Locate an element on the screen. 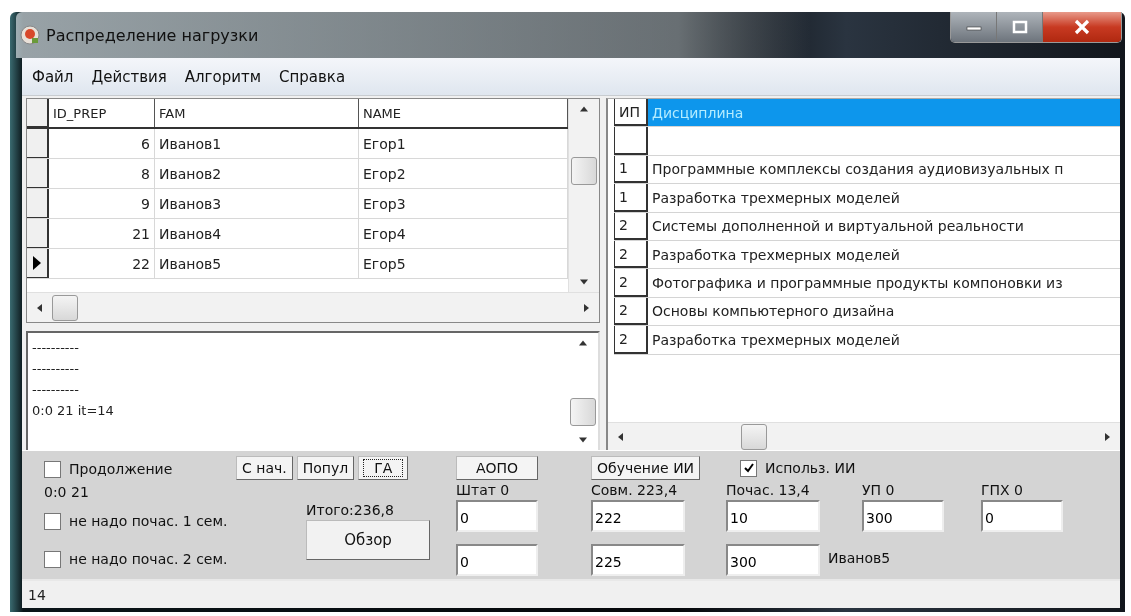  field-label: ГПХ 0 is located at coordinates (1002, 491).